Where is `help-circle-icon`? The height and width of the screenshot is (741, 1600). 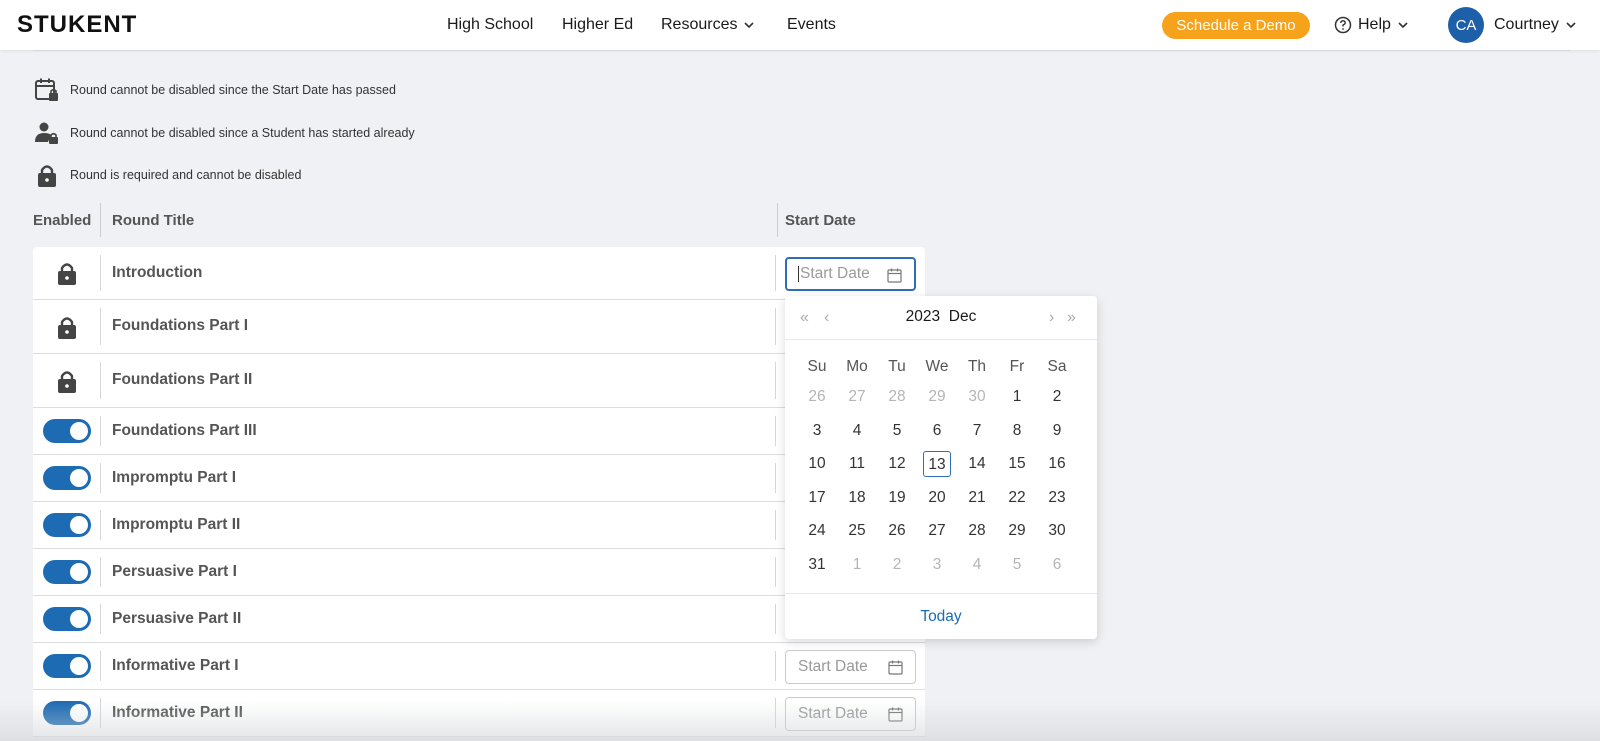 help-circle-icon is located at coordinates (1343, 25).